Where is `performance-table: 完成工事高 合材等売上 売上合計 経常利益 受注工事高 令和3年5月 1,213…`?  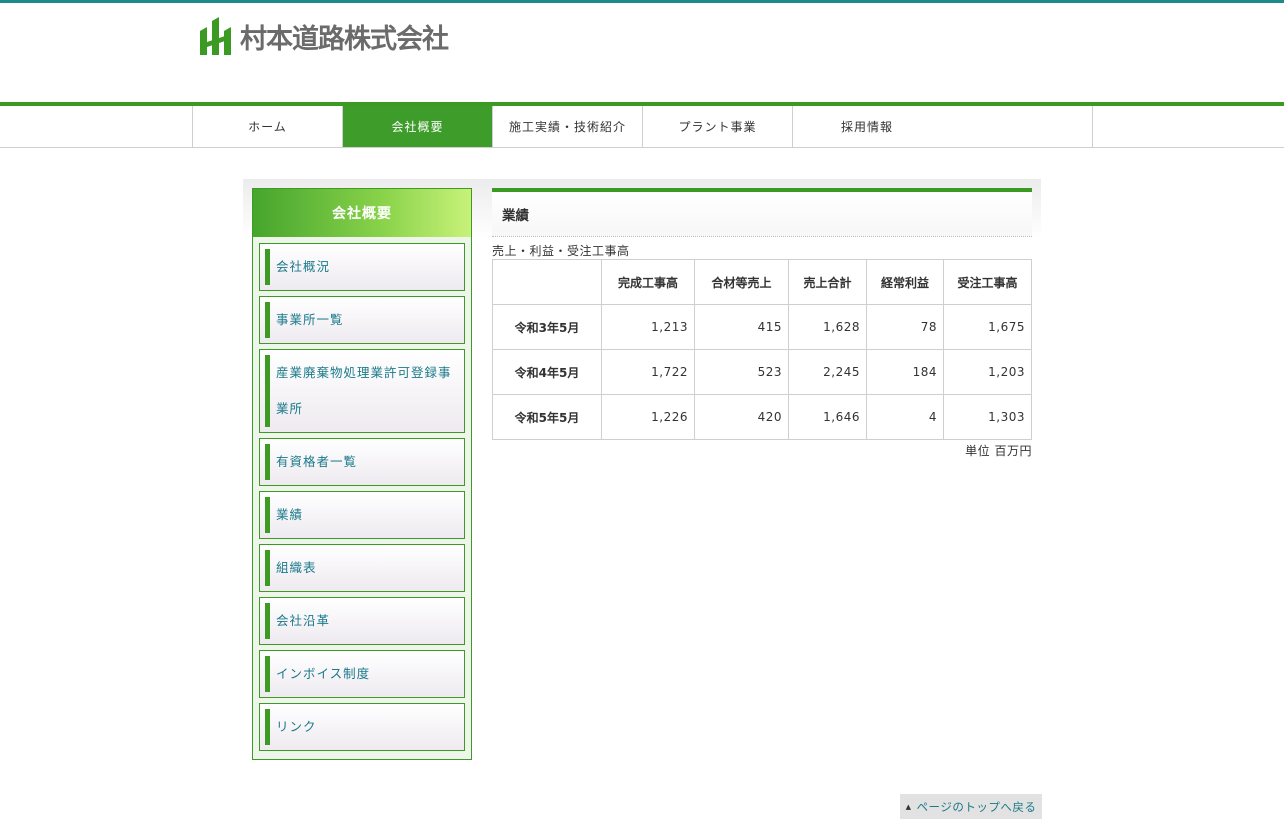 performance-table: 完成工事高 合材等売上 売上合計 経常利益 受注工事高 令和3年5月 1,213… is located at coordinates (762, 349).